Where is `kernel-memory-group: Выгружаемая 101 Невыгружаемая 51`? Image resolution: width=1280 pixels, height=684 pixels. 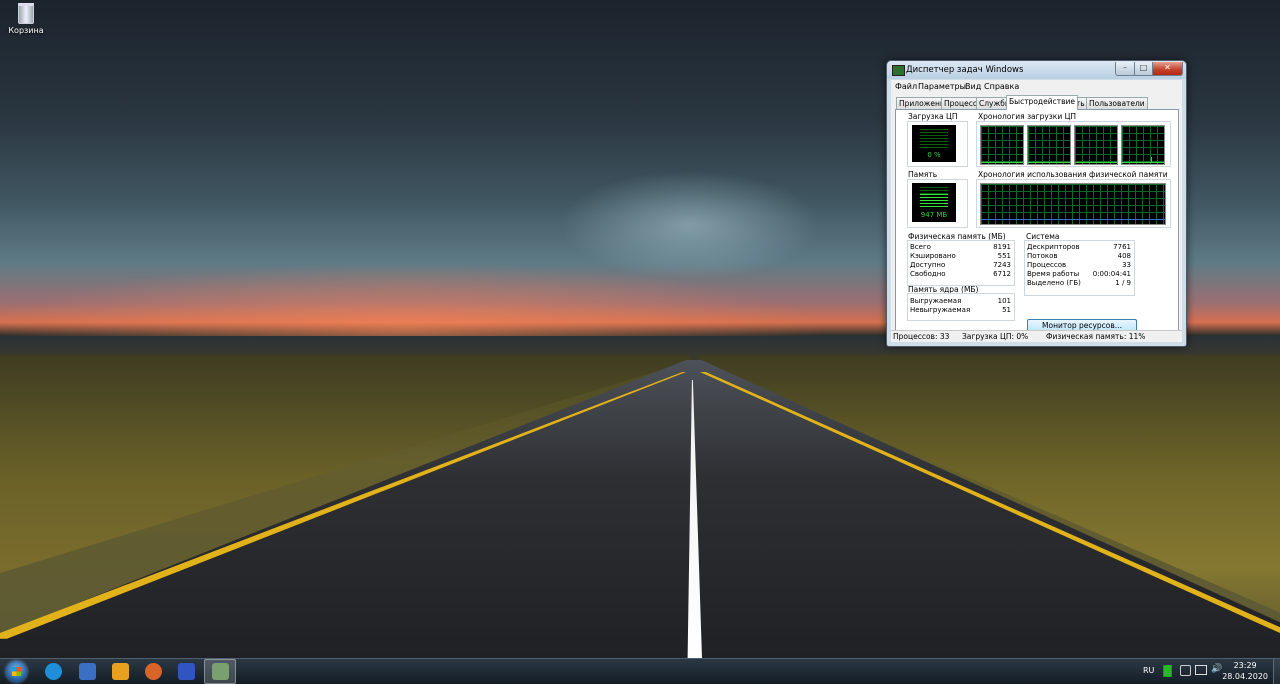
kernel-memory-group: Выгружаемая 101 Невыгружаемая 51 is located at coordinates (961, 307).